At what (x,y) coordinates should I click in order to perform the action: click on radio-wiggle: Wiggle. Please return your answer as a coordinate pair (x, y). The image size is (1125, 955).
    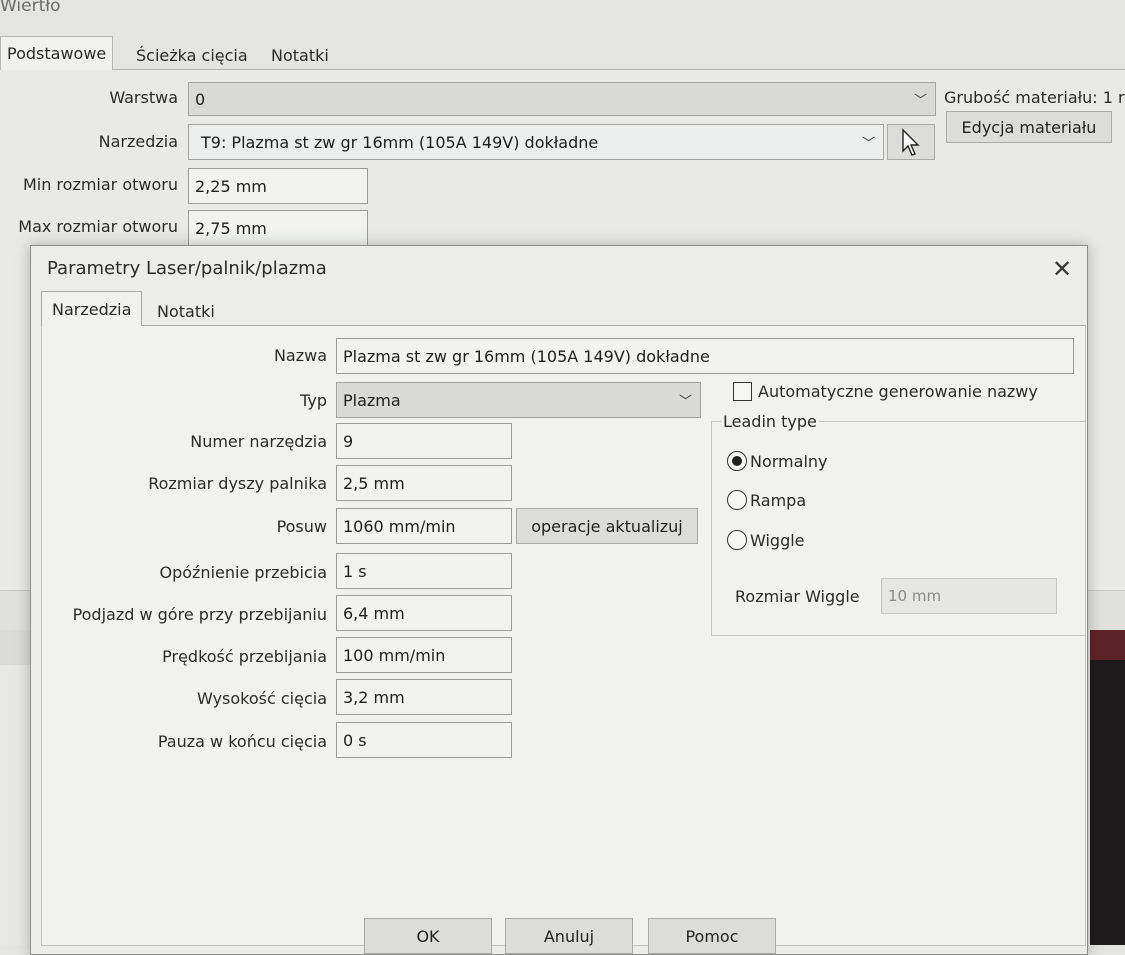
    Looking at the image, I should click on (766, 540).